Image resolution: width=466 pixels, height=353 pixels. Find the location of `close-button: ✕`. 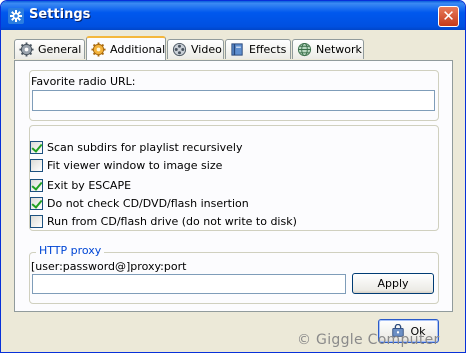

close-button: ✕ is located at coordinates (448, 16).